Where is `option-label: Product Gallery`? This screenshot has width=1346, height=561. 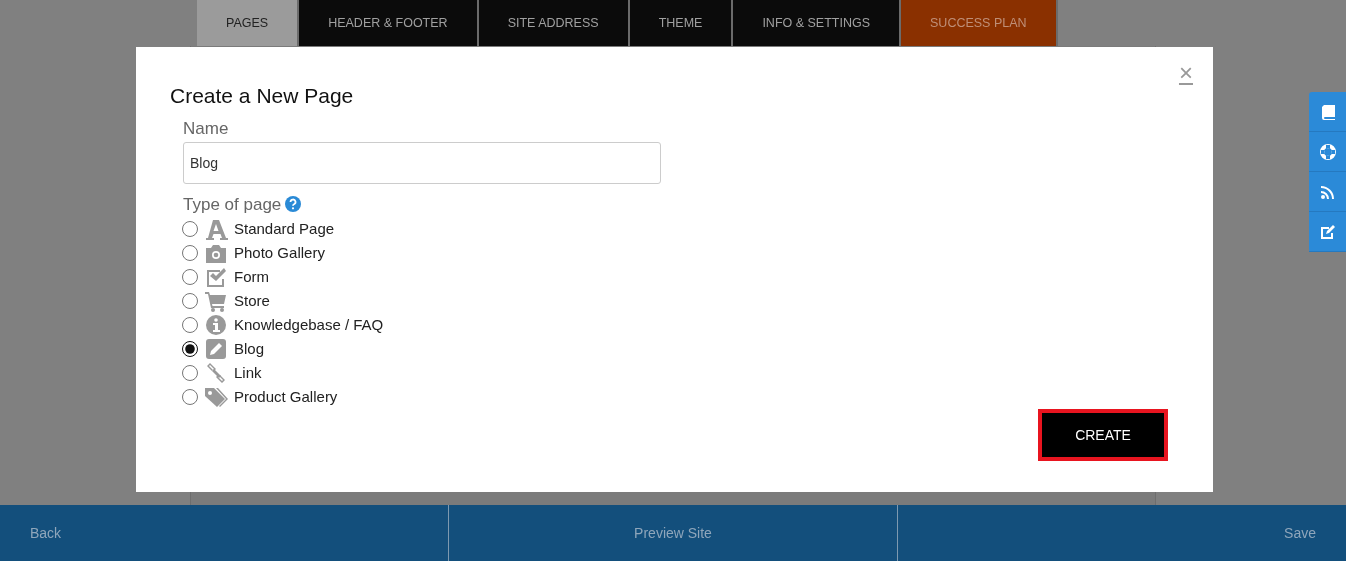 option-label: Product Gallery is located at coordinates (286, 397).